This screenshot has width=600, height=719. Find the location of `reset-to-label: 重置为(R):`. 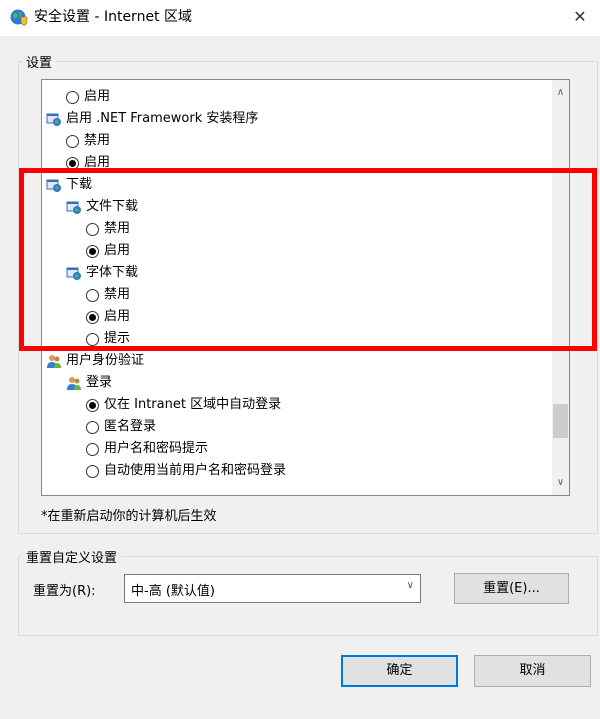

reset-to-label: 重置为(R): is located at coordinates (64, 591).